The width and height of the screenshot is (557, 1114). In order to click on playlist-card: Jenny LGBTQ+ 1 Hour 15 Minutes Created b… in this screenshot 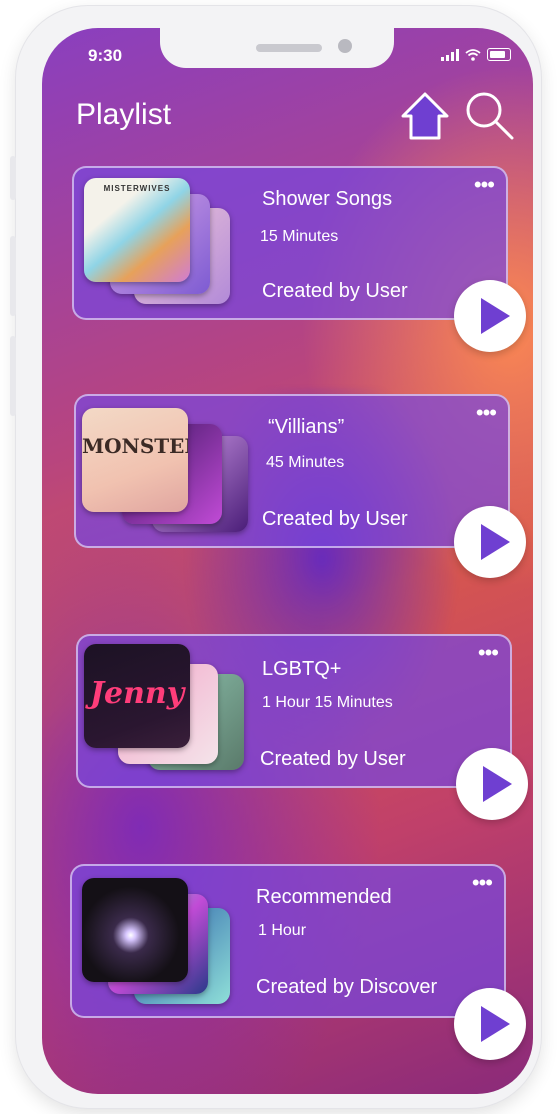, I will do `click(294, 711)`.